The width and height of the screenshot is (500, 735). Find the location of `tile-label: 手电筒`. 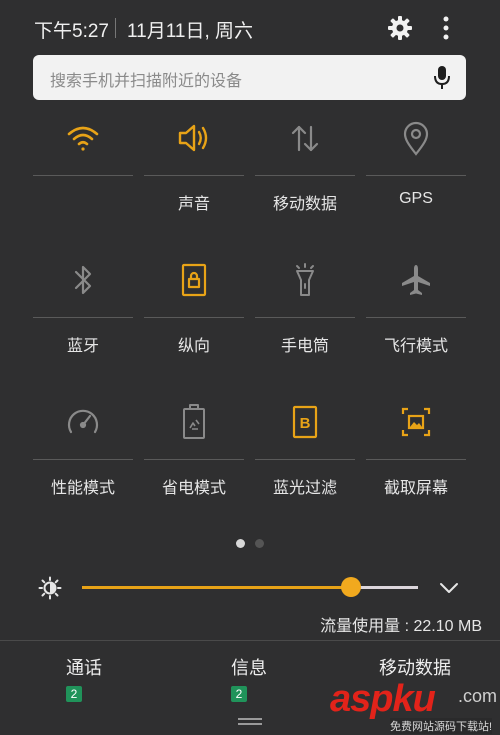

tile-label: 手电筒 is located at coordinates (304, 346).